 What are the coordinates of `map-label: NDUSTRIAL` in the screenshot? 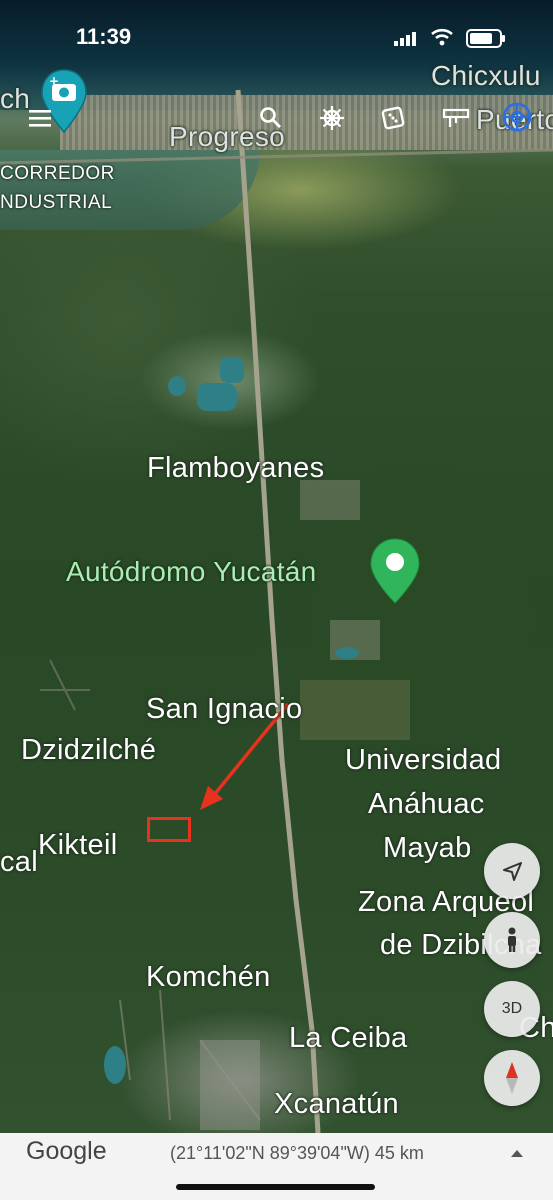 It's located at (56, 202).